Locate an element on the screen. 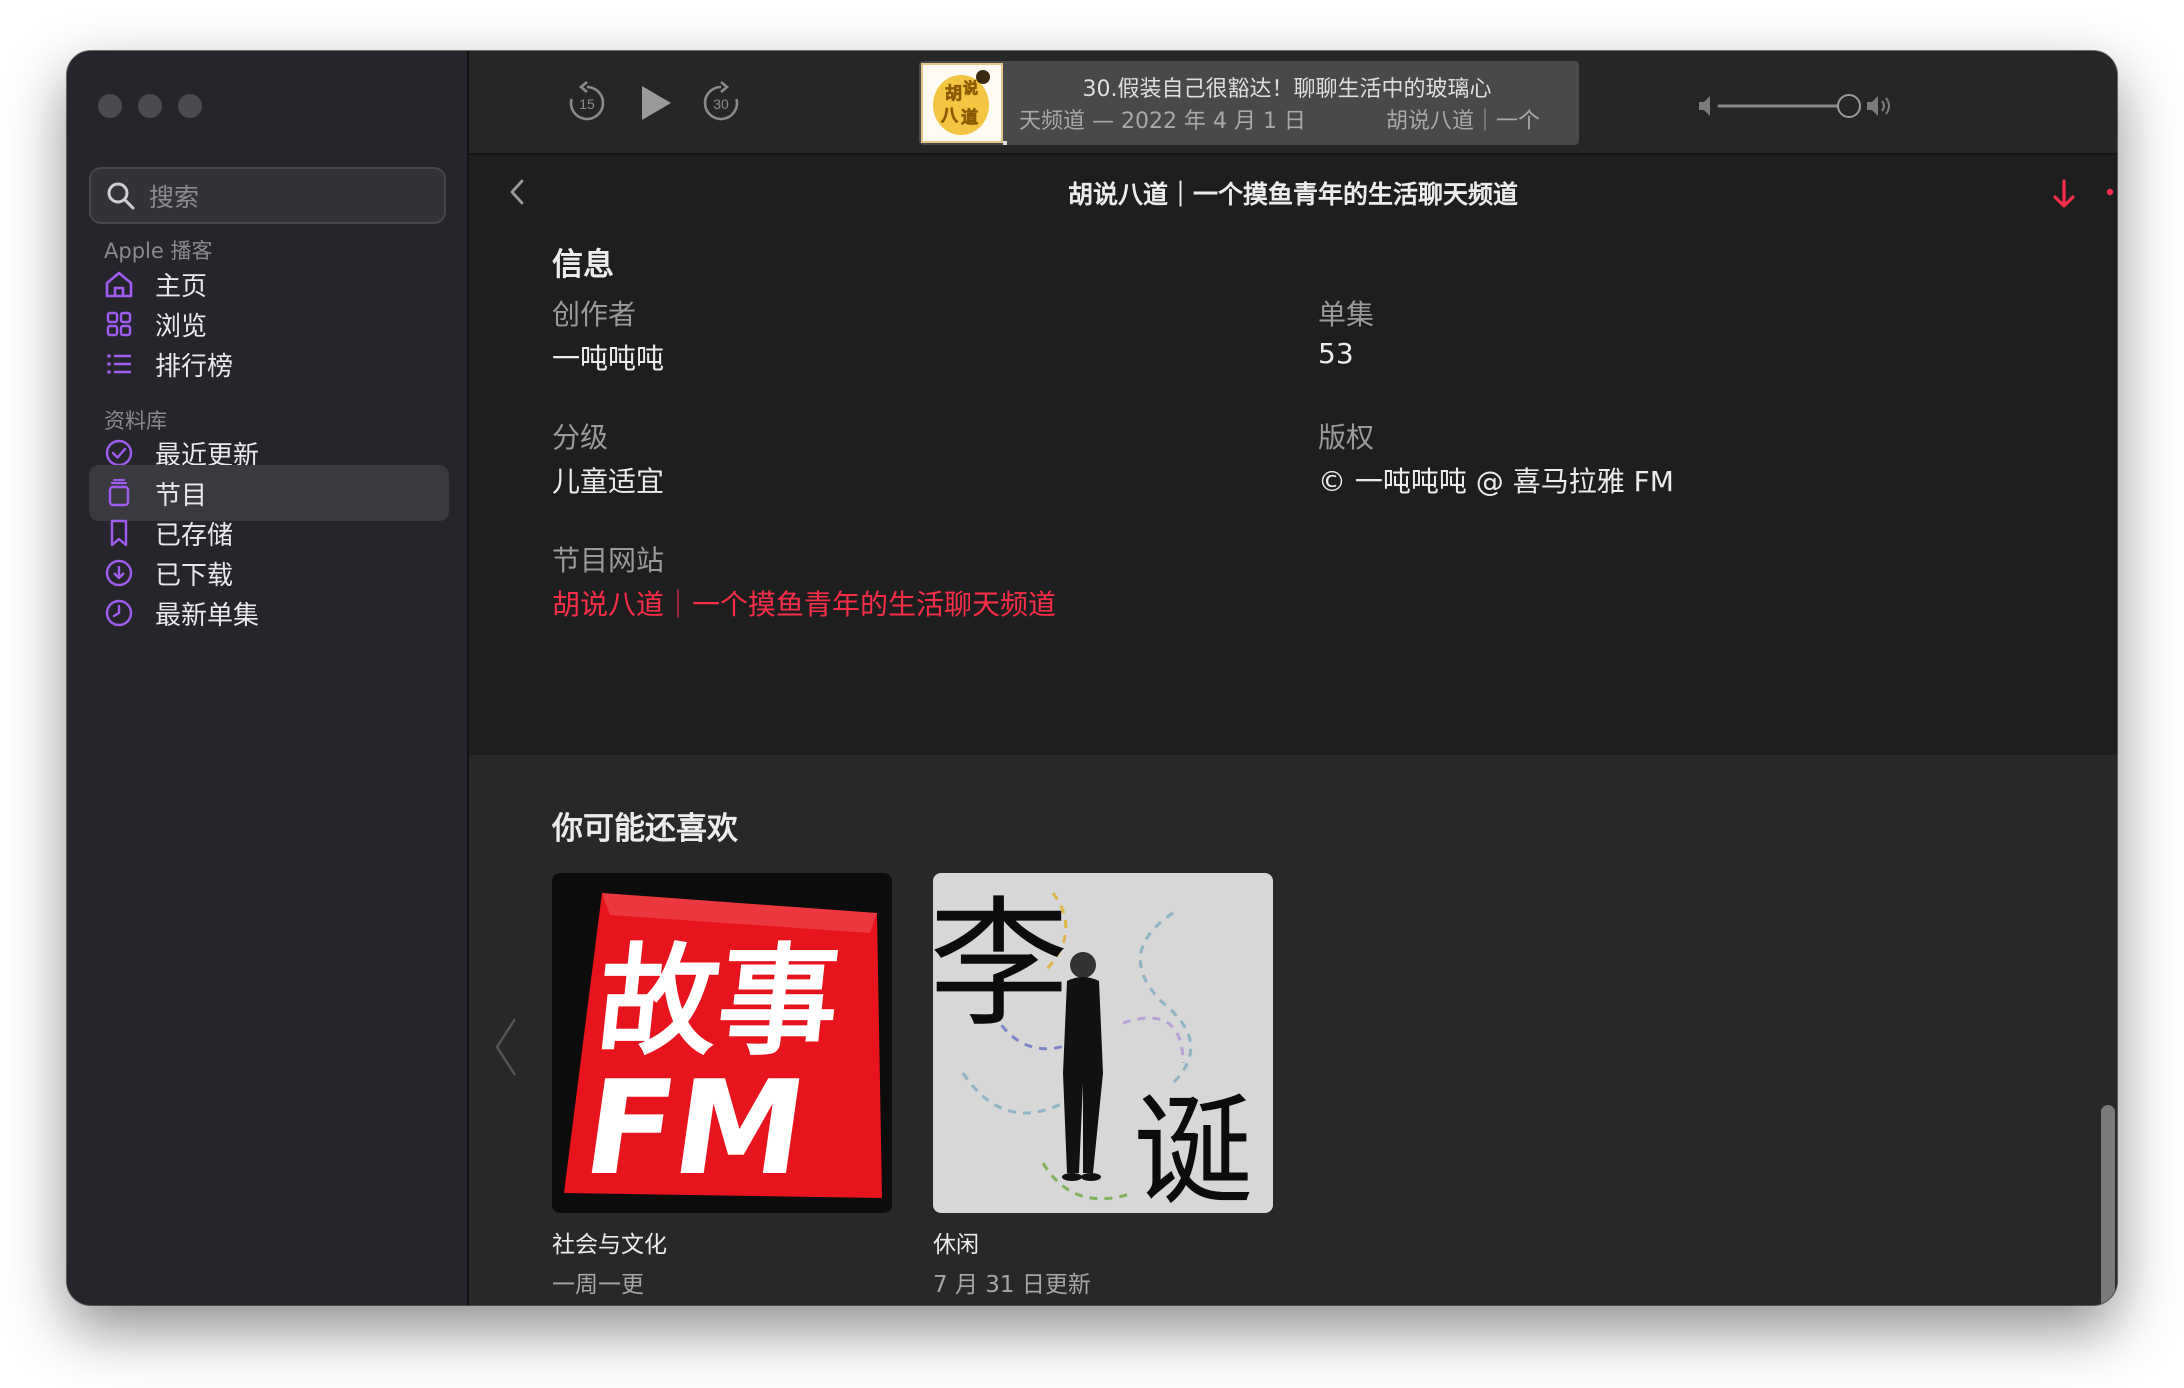  artwork-text-bottom: FM is located at coordinates (695, 1128).